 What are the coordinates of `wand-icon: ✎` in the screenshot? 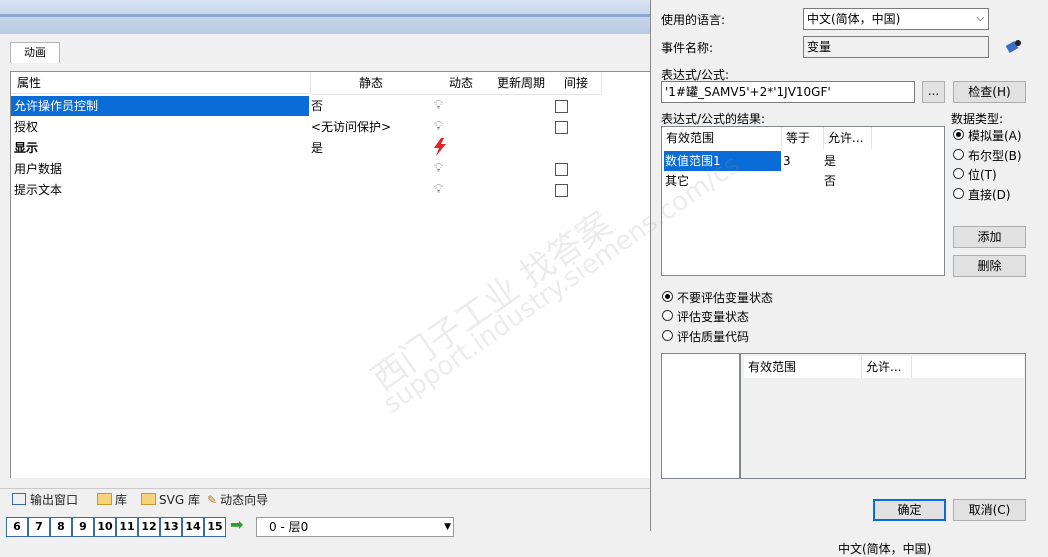 It's located at (212, 500).